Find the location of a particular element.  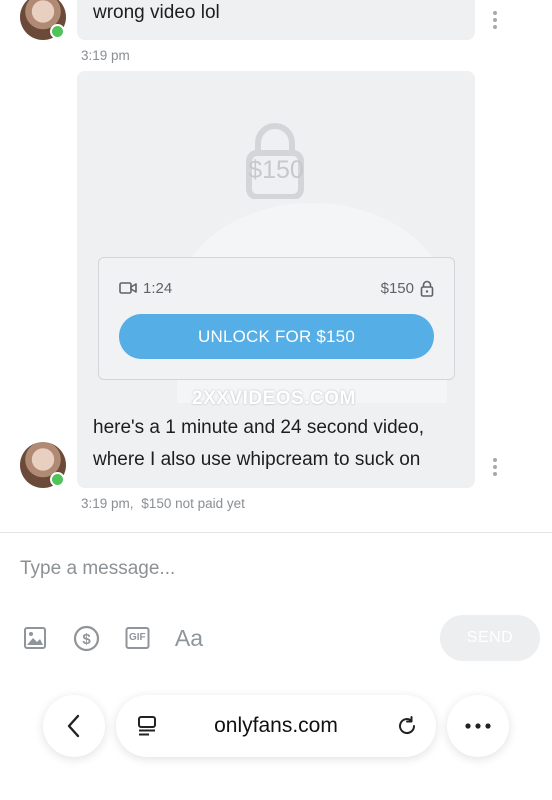

message-input is located at coordinates (220, 569).